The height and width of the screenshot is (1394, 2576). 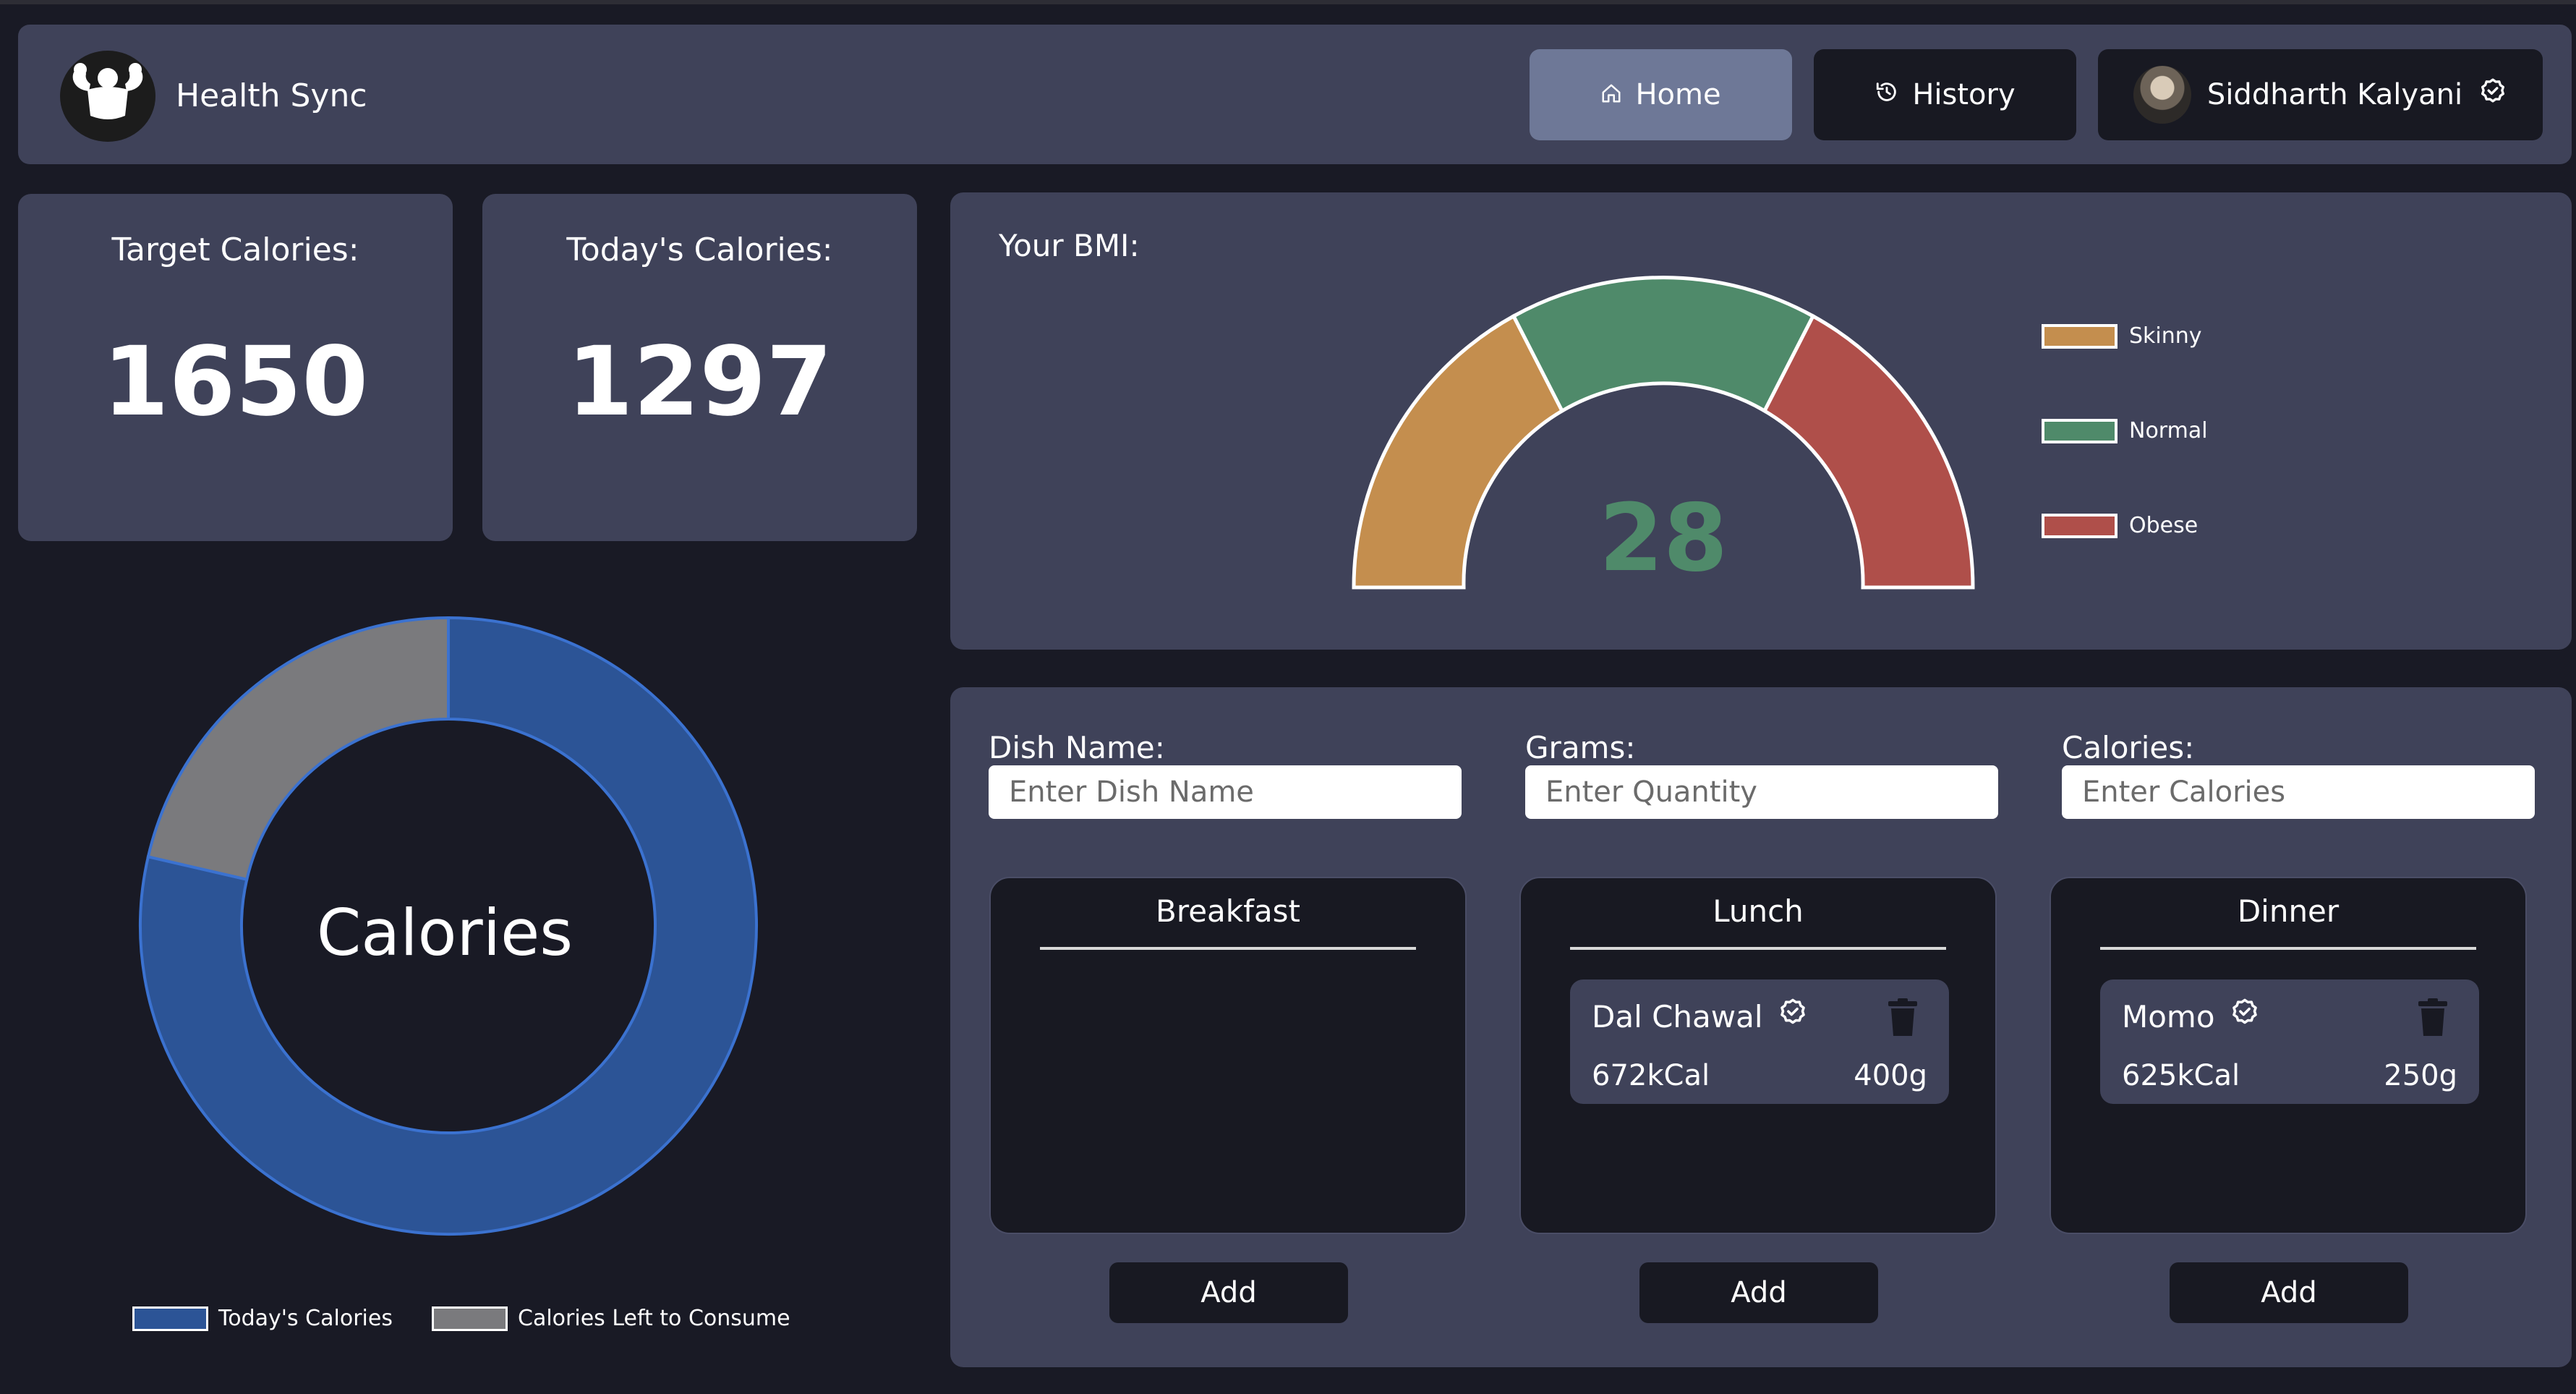 What do you see at coordinates (2122, 336) in the screenshot?
I see `bmi-legend-skinny: Skinny` at bounding box center [2122, 336].